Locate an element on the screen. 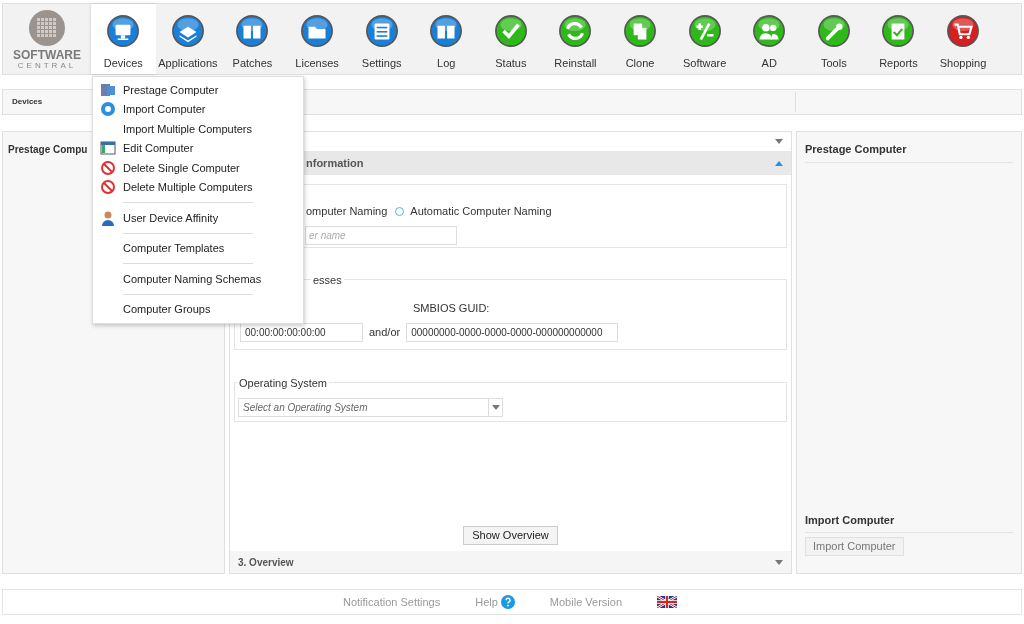 Image resolution: width=1024 pixels, height=624 pixels. menu-item: Computer Groups is located at coordinates (198, 309).